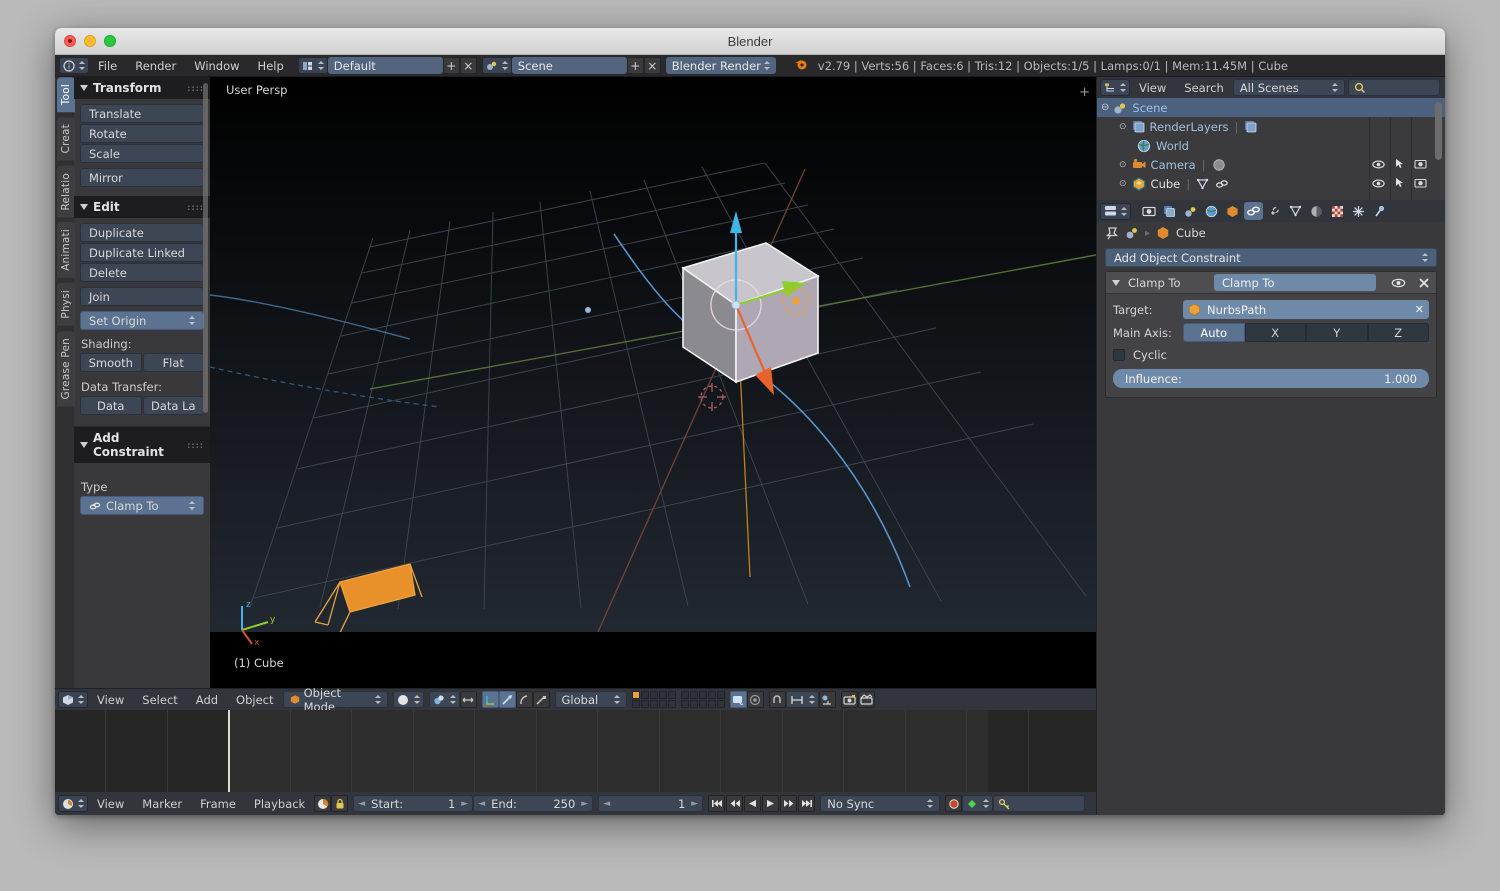 The width and height of the screenshot is (1500, 891). What do you see at coordinates (1105, 107) in the screenshot?
I see `collapse-toggle-icon: ⊖` at bounding box center [1105, 107].